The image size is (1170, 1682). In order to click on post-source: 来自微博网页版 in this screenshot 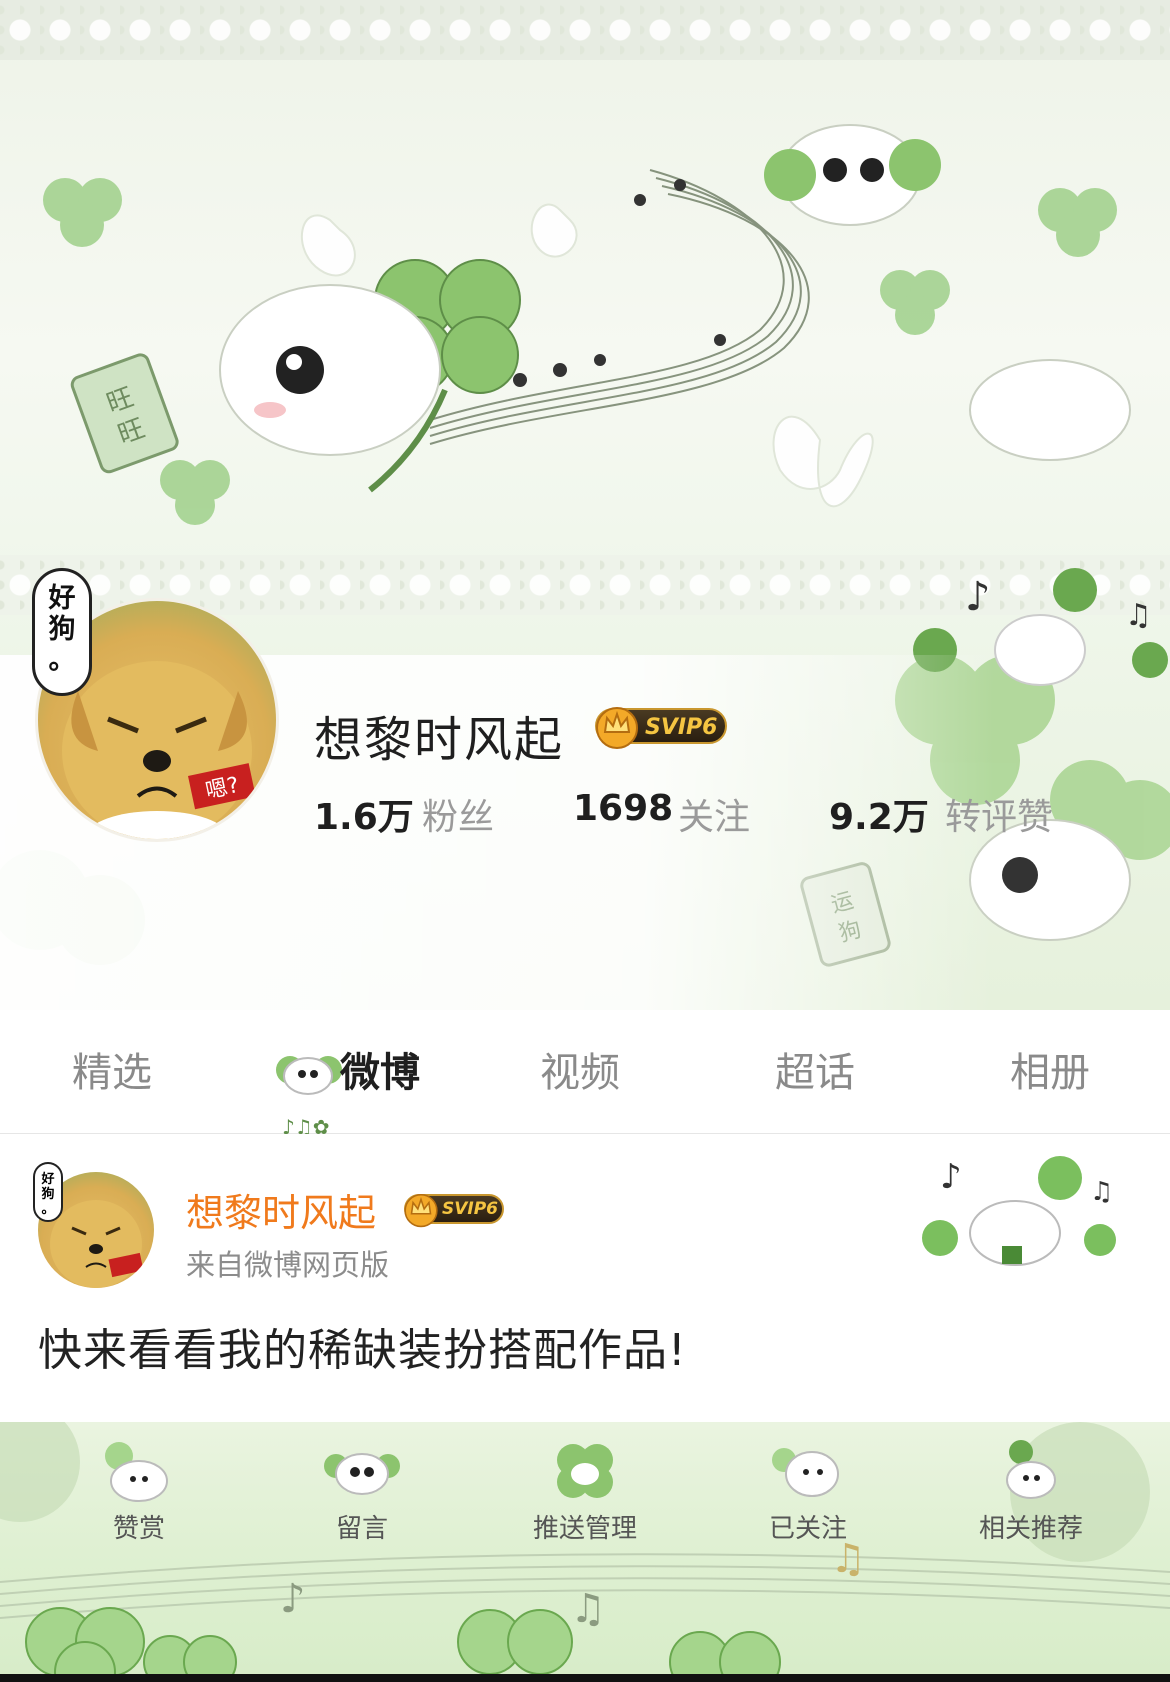, I will do `click(288, 1265)`.